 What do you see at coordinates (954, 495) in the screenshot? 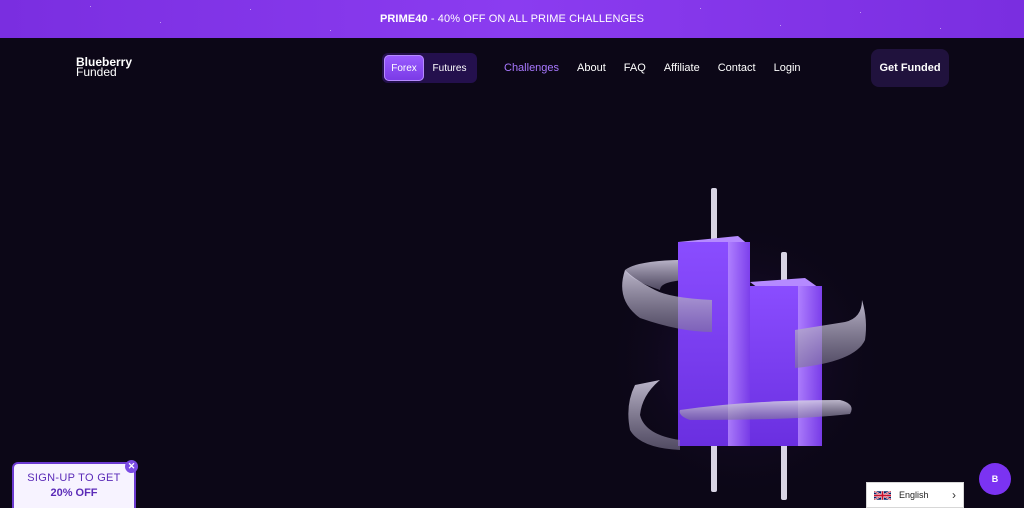
I see `chevron-right-icon: ›` at bounding box center [954, 495].